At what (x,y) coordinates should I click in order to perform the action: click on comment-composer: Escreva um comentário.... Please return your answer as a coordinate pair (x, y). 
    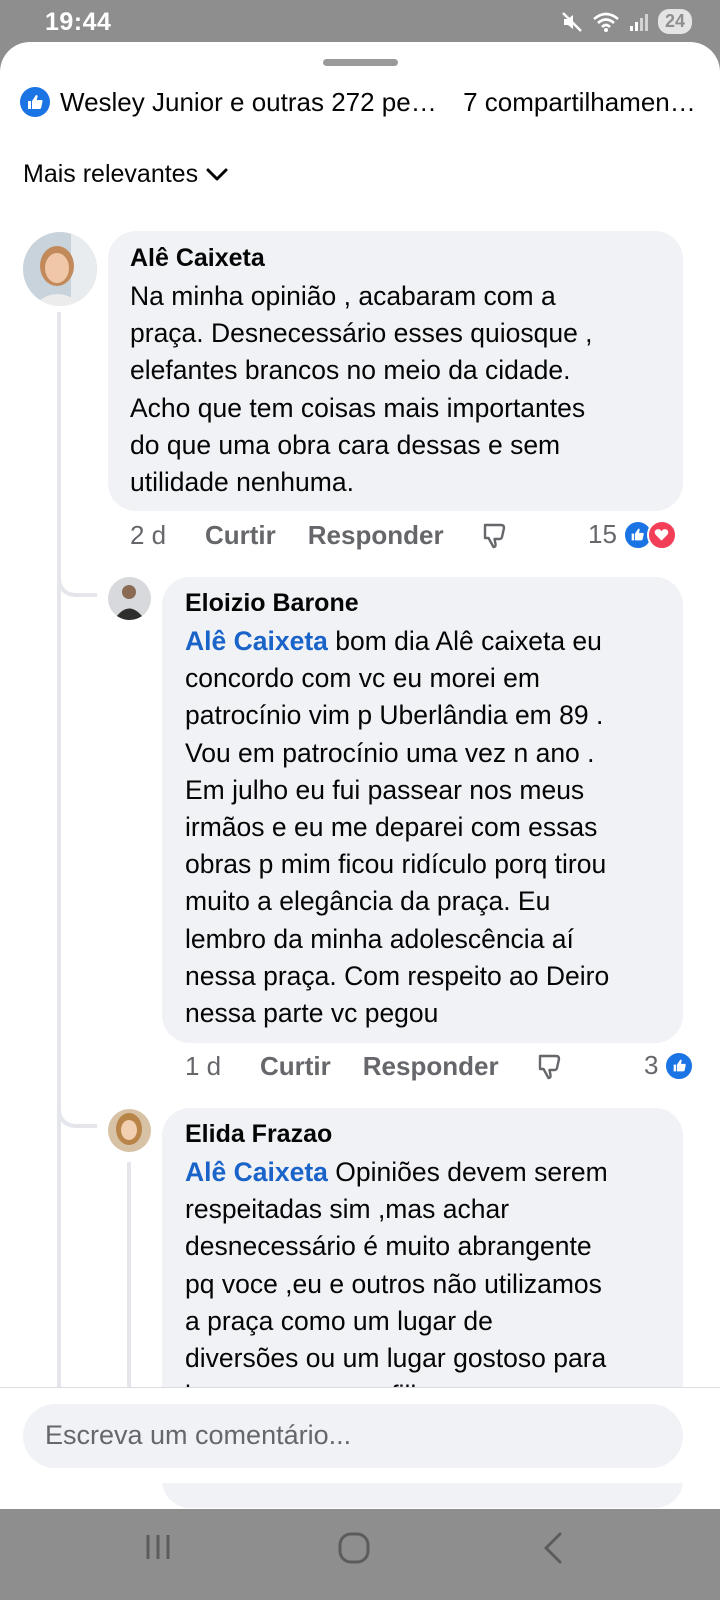
    Looking at the image, I should click on (360, 1435).